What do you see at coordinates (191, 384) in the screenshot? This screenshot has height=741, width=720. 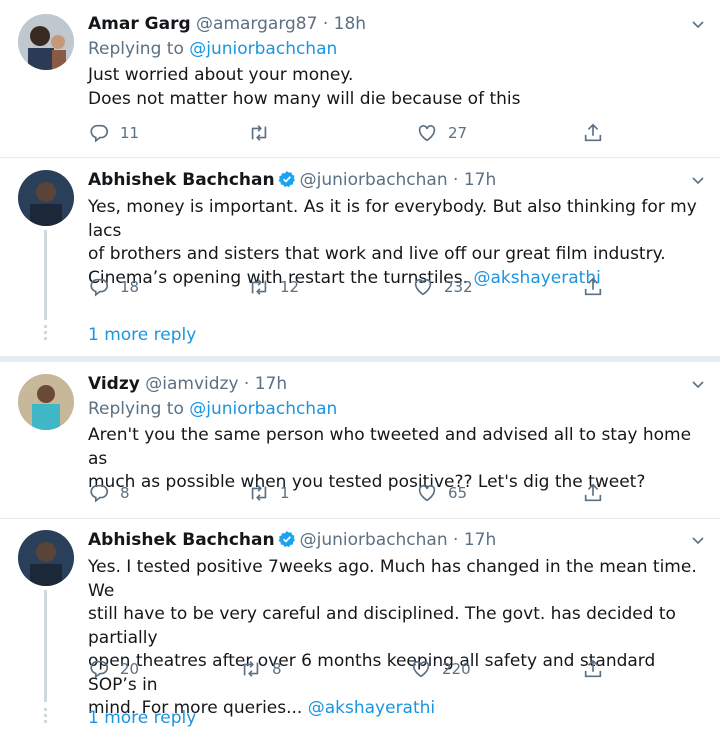 I see `author-handle: @iamvidzy` at bounding box center [191, 384].